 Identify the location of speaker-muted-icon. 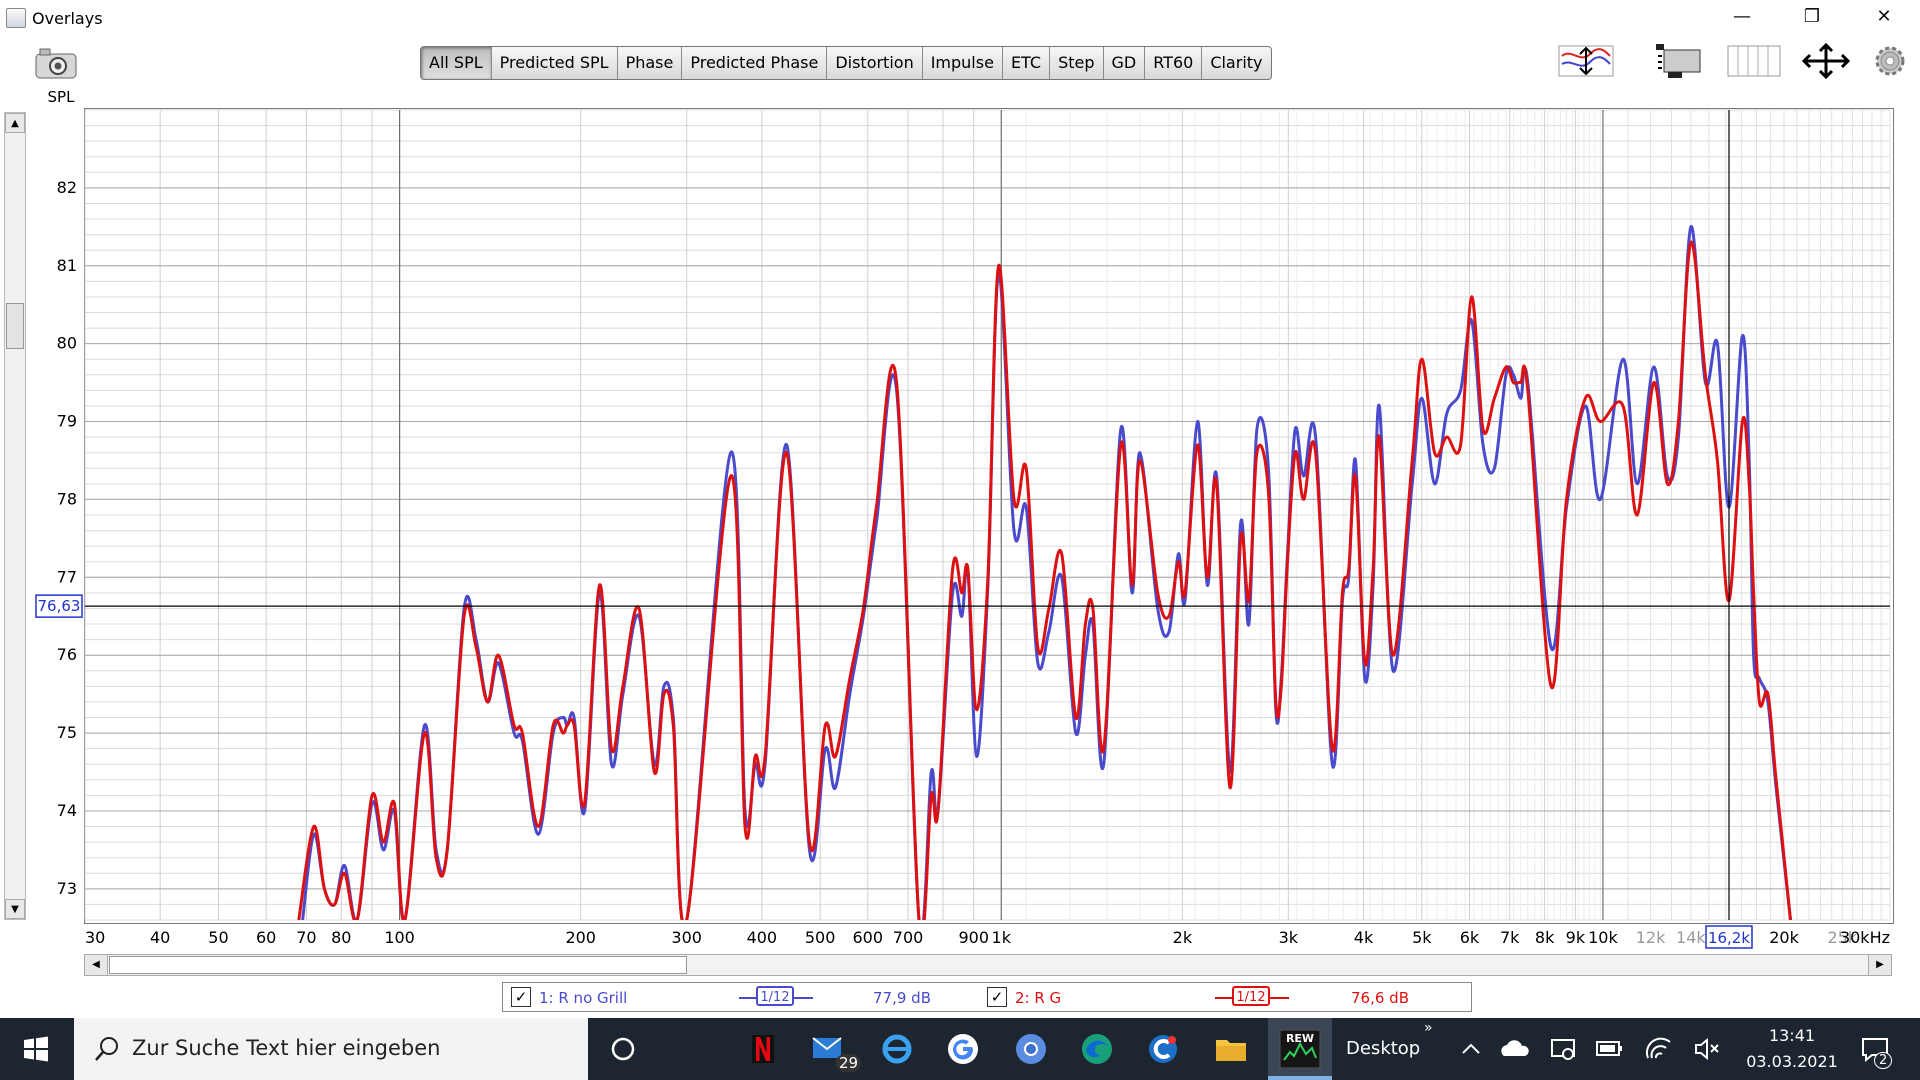
(1707, 1049).